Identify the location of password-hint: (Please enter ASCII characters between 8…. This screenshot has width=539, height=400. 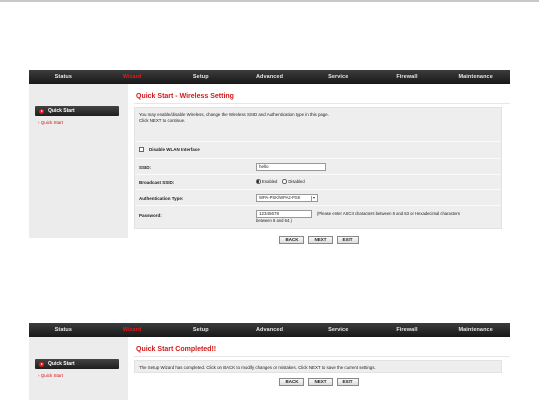
(388, 213).